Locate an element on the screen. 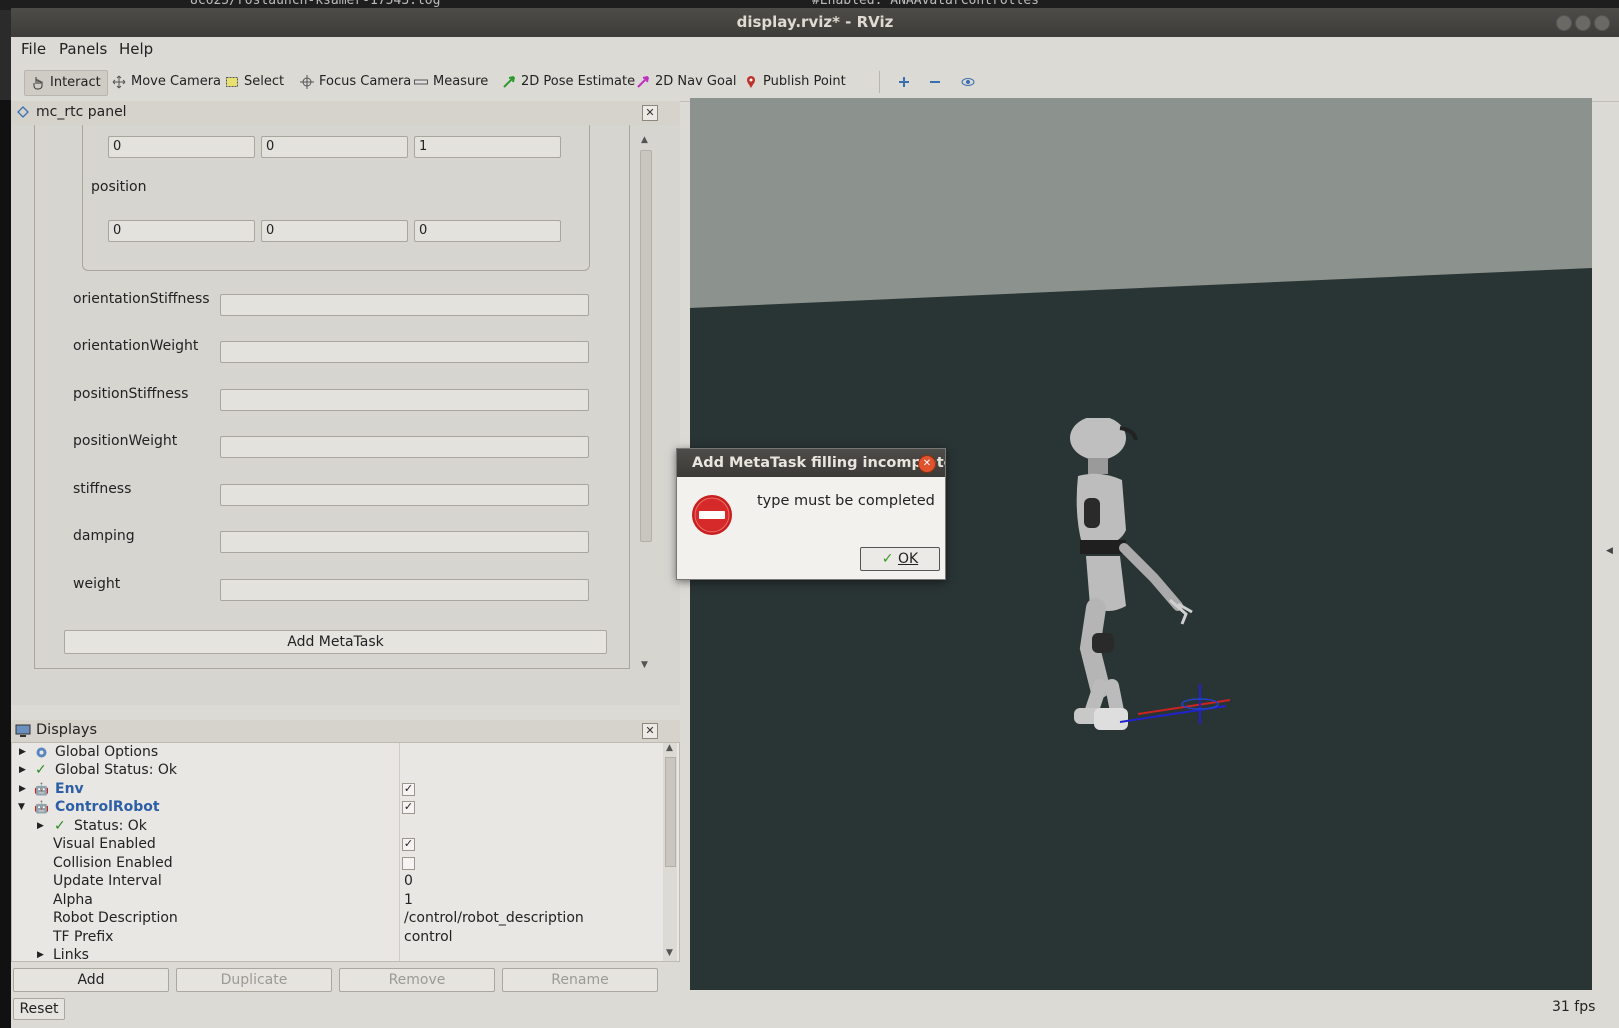  tree-row-links: ▶ Links is located at coordinates (337, 953).